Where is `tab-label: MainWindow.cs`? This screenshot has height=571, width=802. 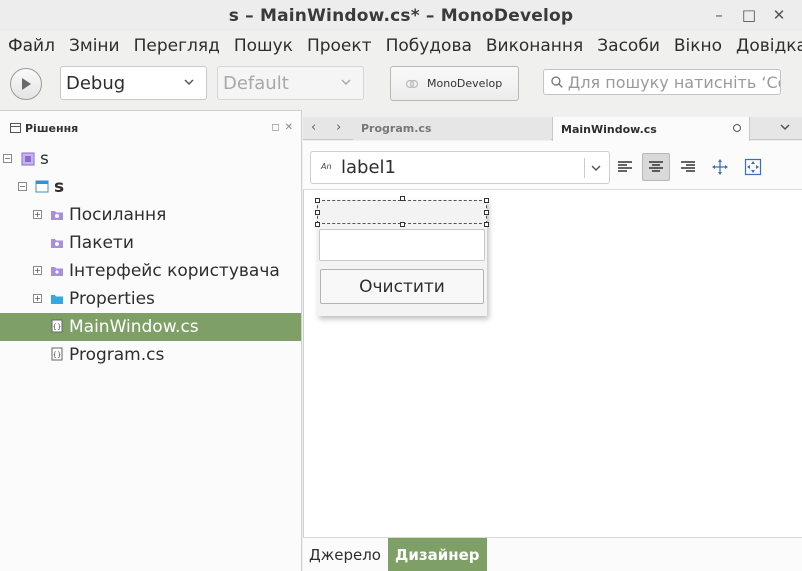 tab-label: MainWindow.cs is located at coordinates (609, 129).